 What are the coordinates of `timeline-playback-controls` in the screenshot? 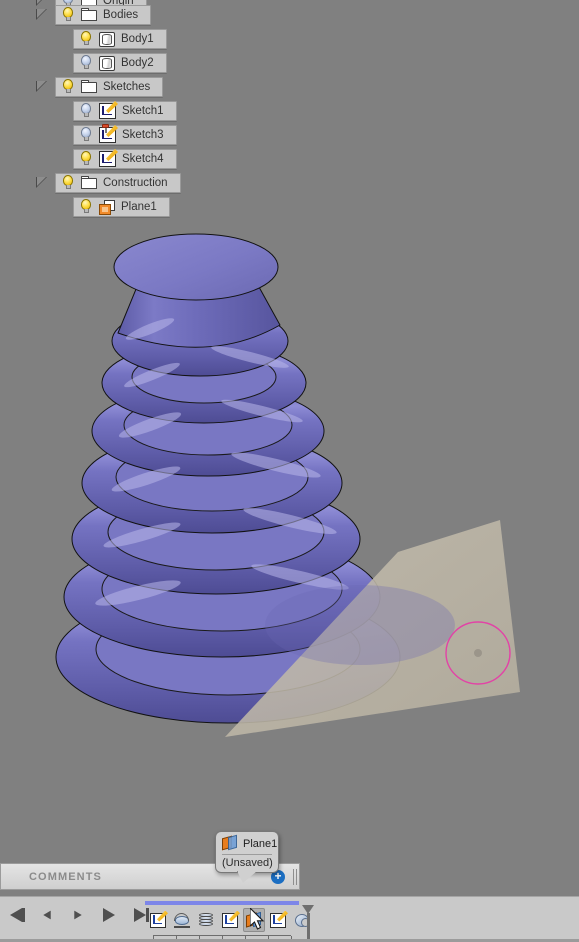 It's located at (78, 915).